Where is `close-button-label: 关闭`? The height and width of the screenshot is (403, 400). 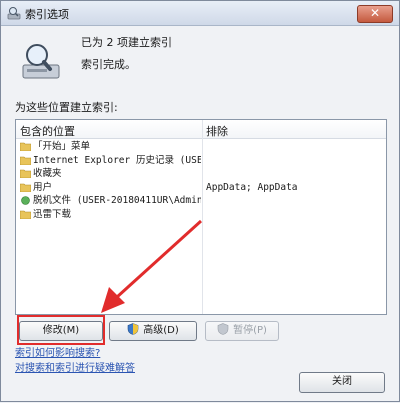 close-button-label: 关闭 is located at coordinates (342, 381).